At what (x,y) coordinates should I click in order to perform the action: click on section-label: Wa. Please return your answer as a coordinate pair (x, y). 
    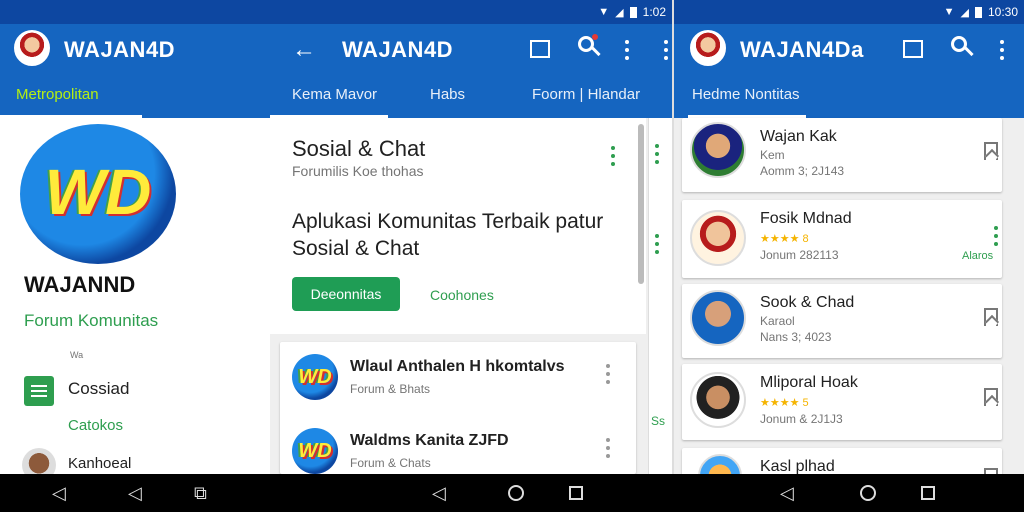
    Looking at the image, I should click on (77, 355).